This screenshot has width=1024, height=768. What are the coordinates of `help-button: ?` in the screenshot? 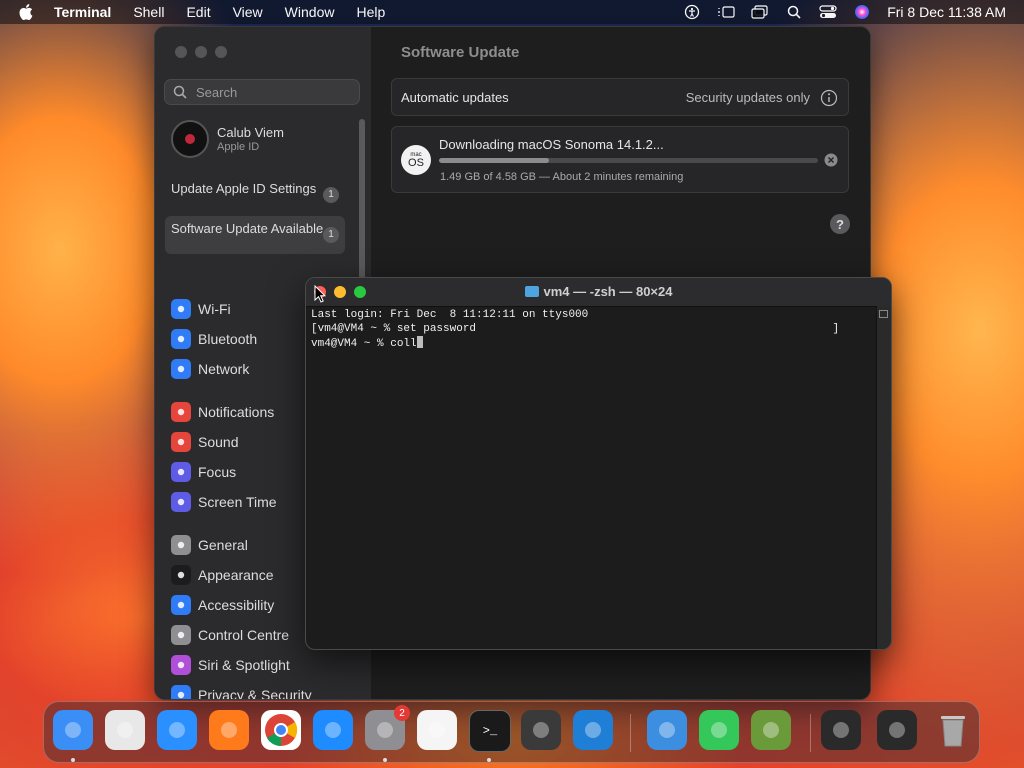 It's located at (840, 224).